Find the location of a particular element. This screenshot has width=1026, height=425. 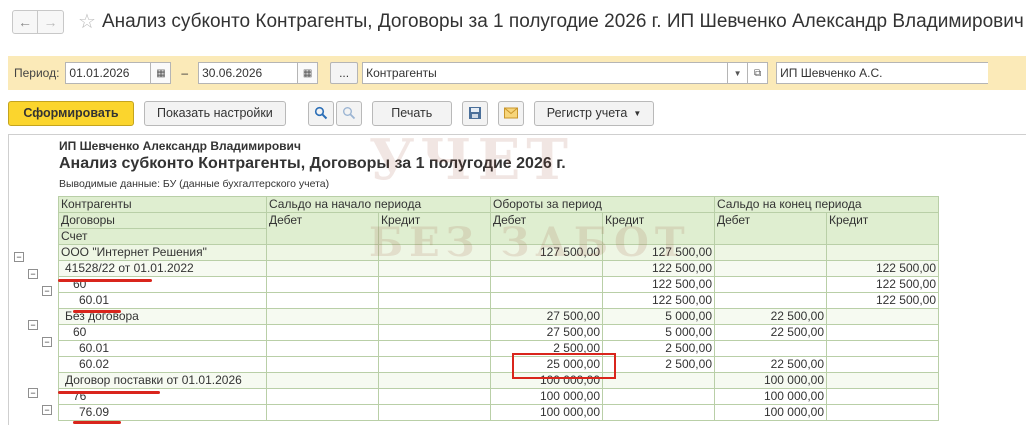

search-button is located at coordinates (320, 113).